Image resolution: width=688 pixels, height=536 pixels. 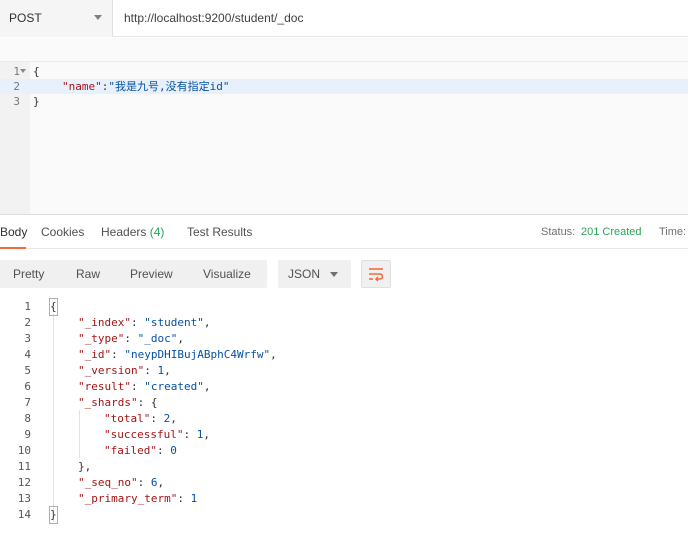 I want to click on wrap-lines-button, so click(x=376, y=274).